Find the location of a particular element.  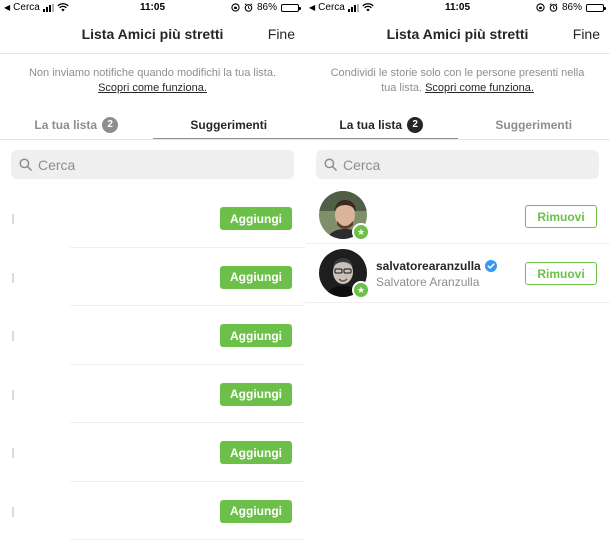

full-name: Salvatore Aranzulla is located at coordinates (428, 282).